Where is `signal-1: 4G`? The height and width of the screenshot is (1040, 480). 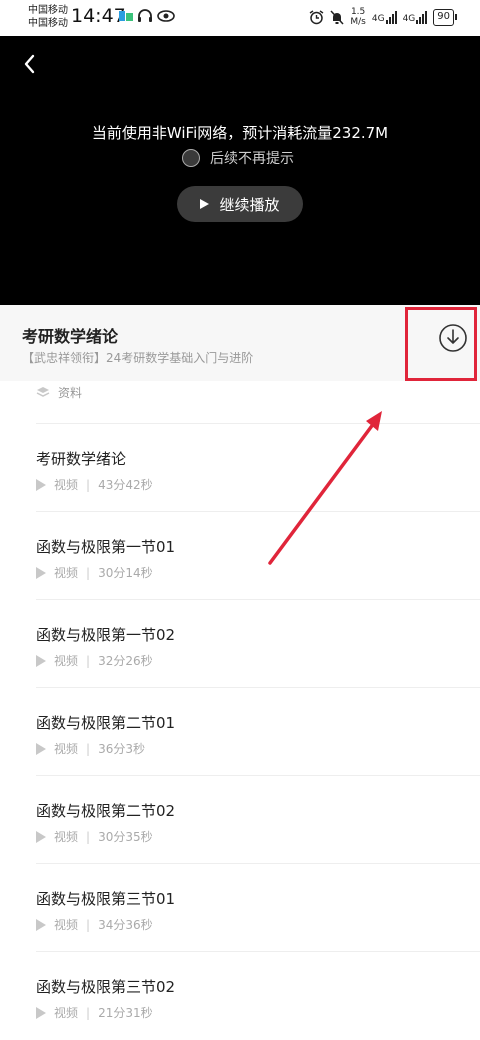
signal-1: 4G is located at coordinates (384, 17).